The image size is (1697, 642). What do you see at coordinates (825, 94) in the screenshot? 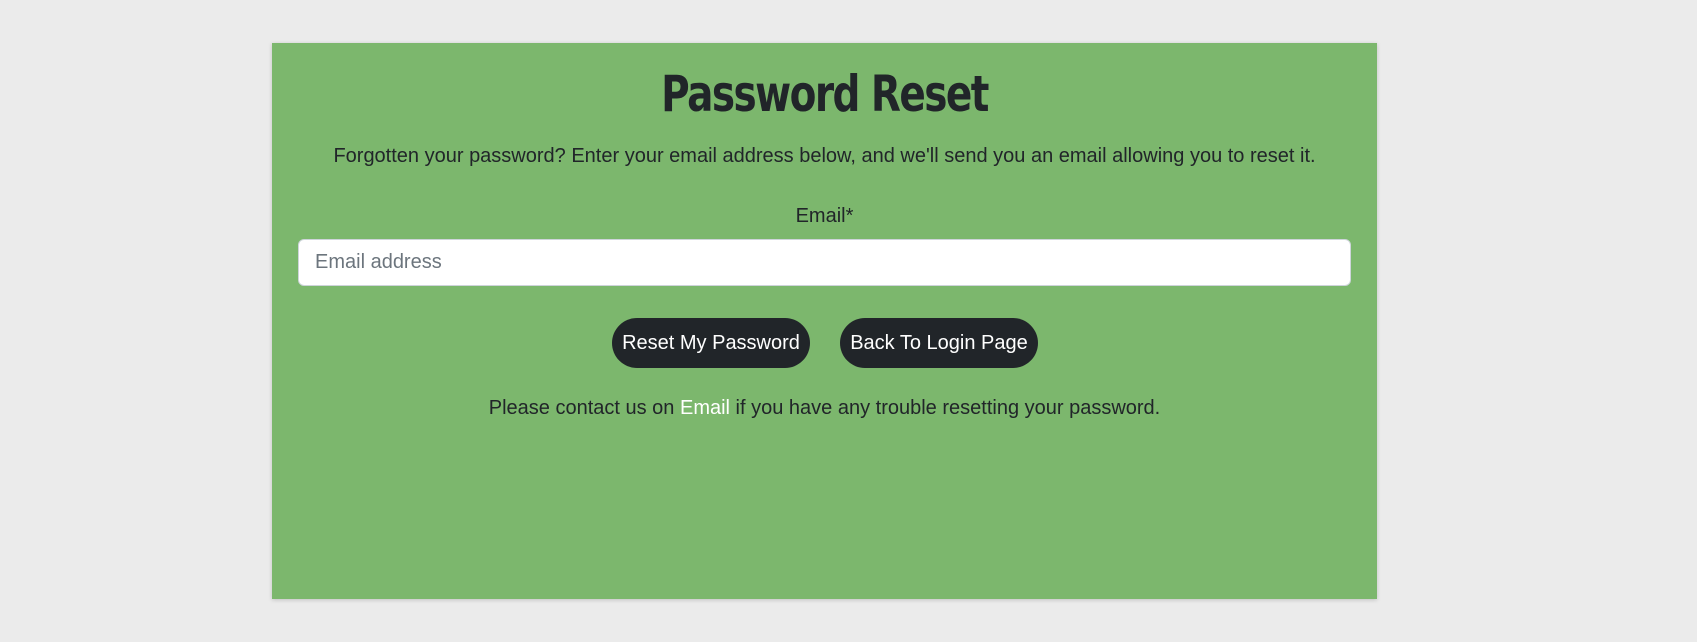
I see `page-title: Password Reset` at bounding box center [825, 94].